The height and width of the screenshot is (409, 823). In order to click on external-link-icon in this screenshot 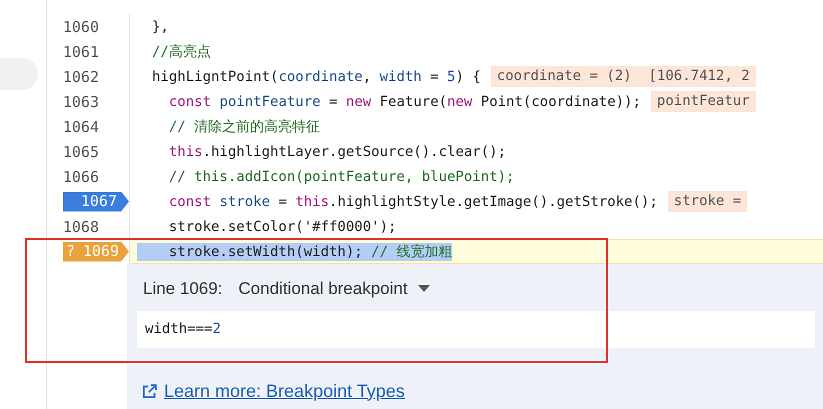, I will do `click(149, 391)`.